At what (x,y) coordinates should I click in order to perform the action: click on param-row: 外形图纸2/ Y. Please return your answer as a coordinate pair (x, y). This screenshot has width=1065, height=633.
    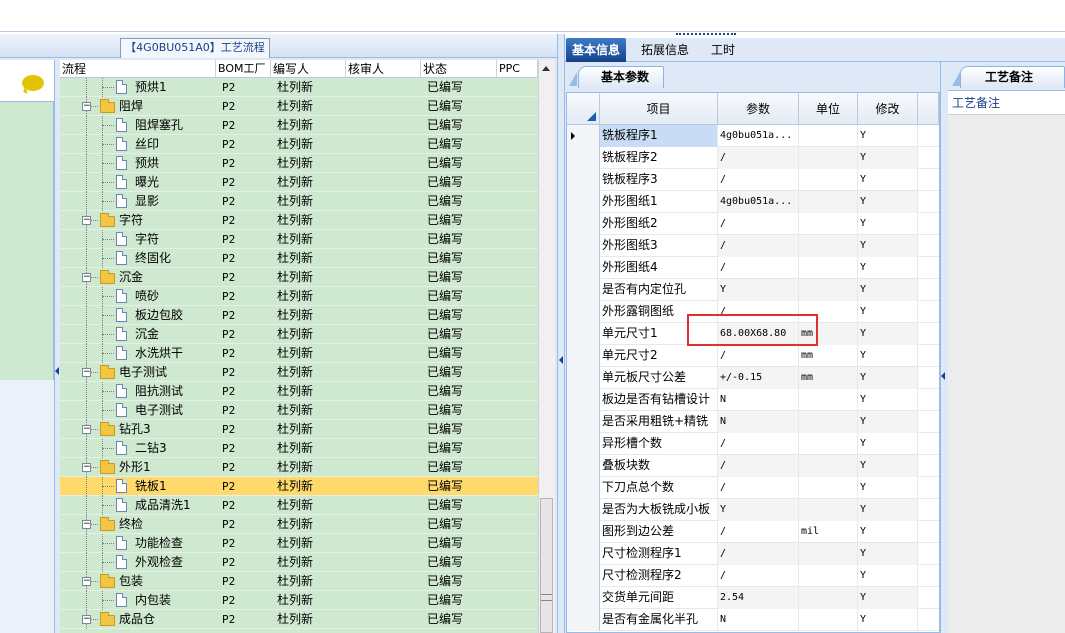
    Looking at the image, I should click on (753, 224).